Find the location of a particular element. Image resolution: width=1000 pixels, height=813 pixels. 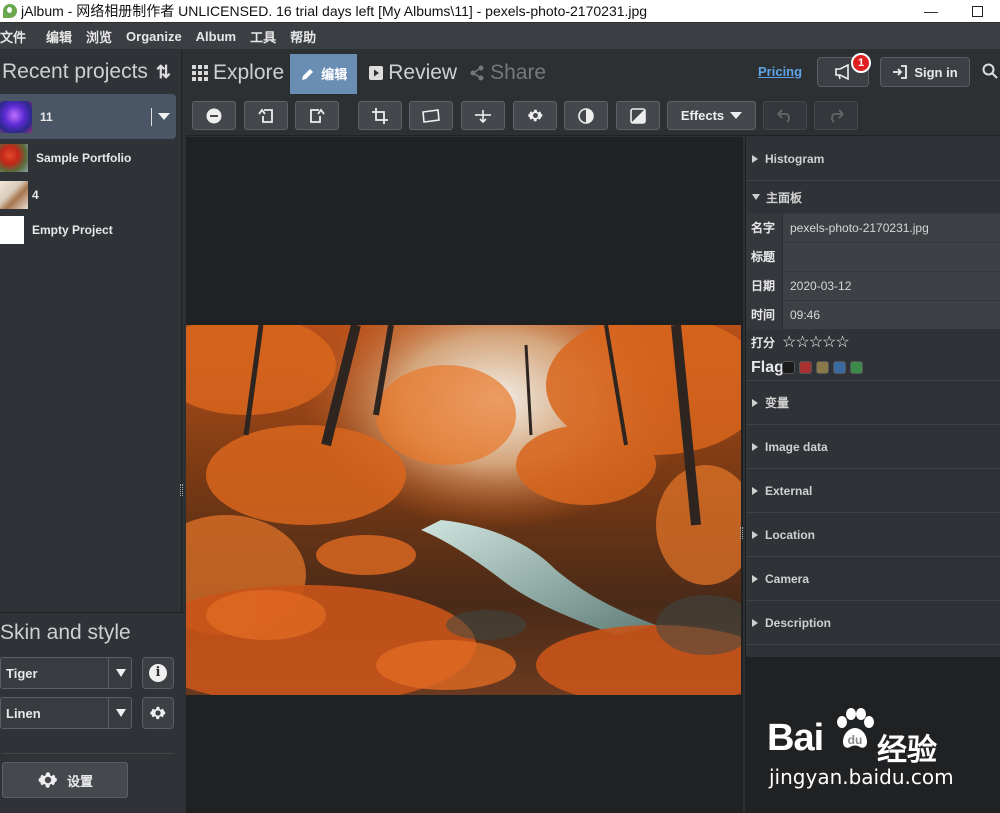

project-item-sample-portfolio: Sample Portfolio is located at coordinates (90, 158).